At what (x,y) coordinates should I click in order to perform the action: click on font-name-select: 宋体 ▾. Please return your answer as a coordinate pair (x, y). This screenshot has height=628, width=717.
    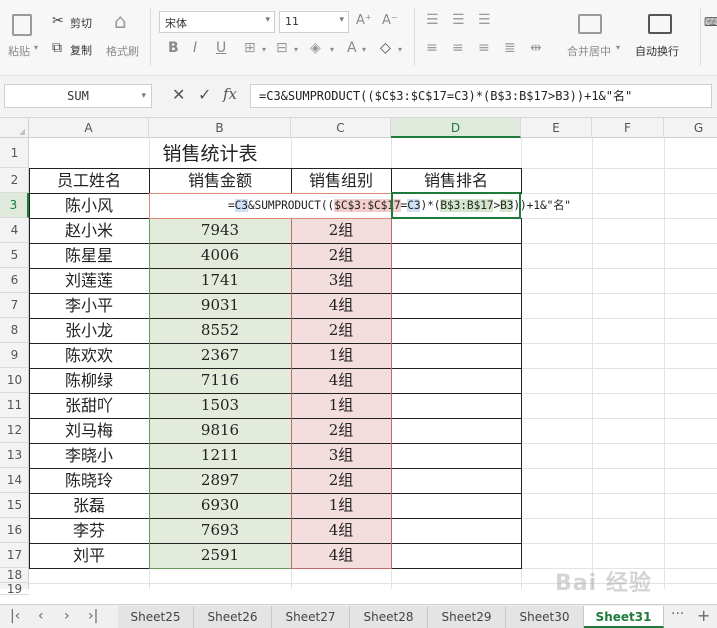
    Looking at the image, I should click on (217, 22).